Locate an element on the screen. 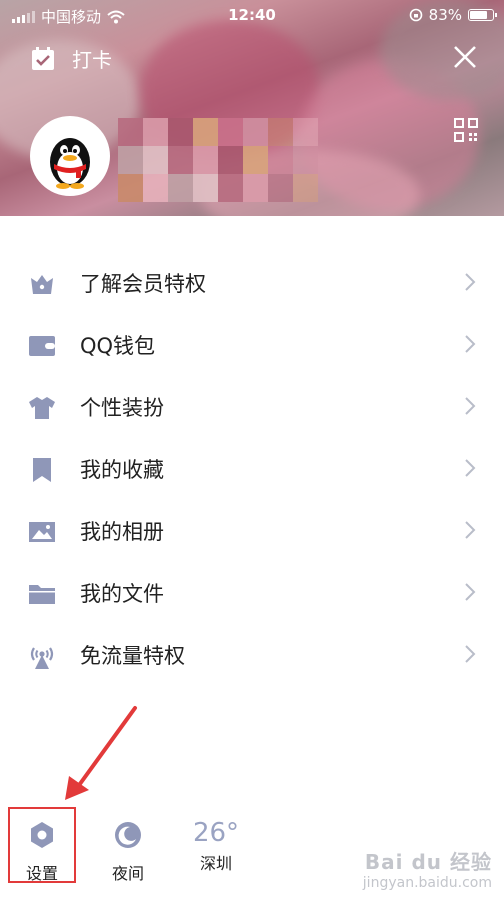  menu-label: 了解会员特权 is located at coordinates (143, 284).